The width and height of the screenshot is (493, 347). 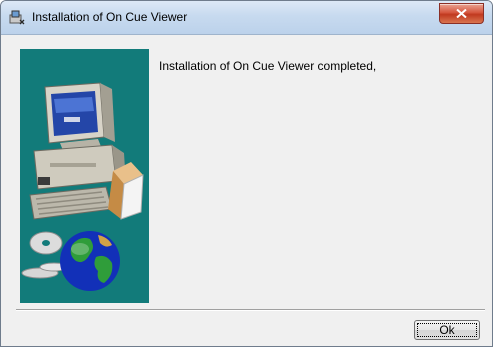 I want to click on close-button, so click(x=461, y=13).